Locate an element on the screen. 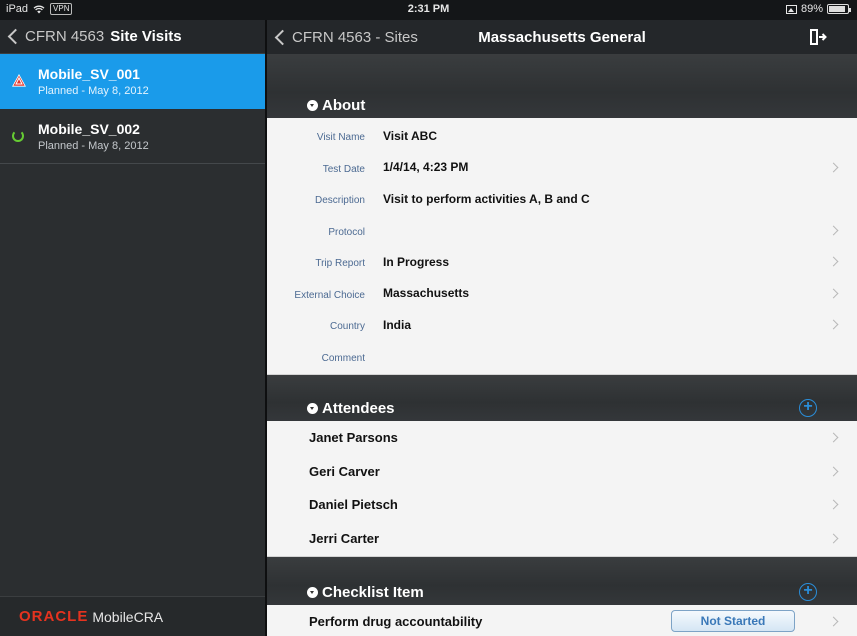  field-external-choice: External Choice Massachusetts is located at coordinates (562, 294).